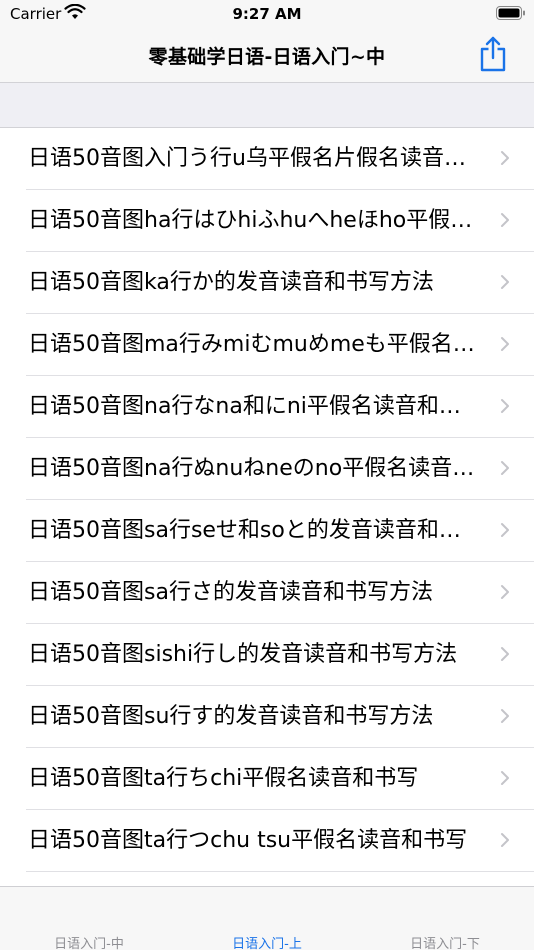 This screenshot has width=534, height=950. What do you see at coordinates (89, 941) in the screenshot?
I see `tab-japanese-intro-middle: 日语入门-中` at bounding box center [89, 941].